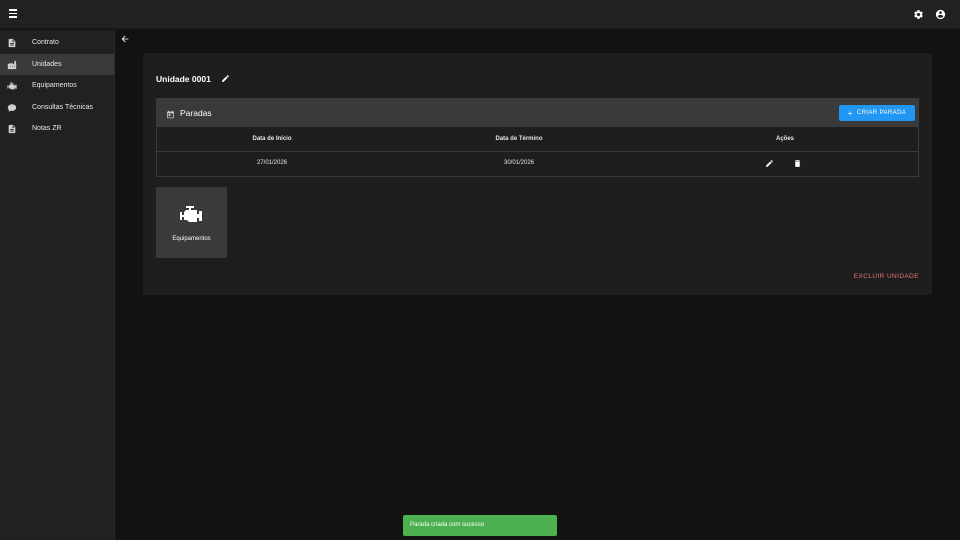 This screenshot has height=540, width=960. I want to click on table-header: Data de Início Data de Término Ações, so click(537, 139).